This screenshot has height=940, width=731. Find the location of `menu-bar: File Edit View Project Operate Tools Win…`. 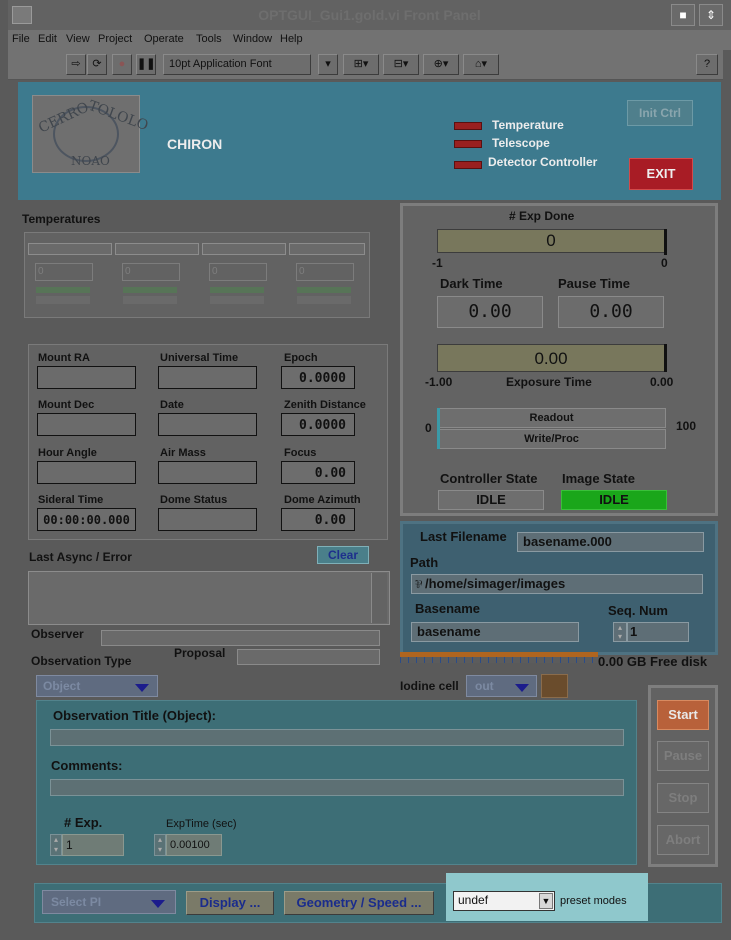

menu-bar: File Edit View Project Operate Tools Win… is located at coordinates (369, 40).